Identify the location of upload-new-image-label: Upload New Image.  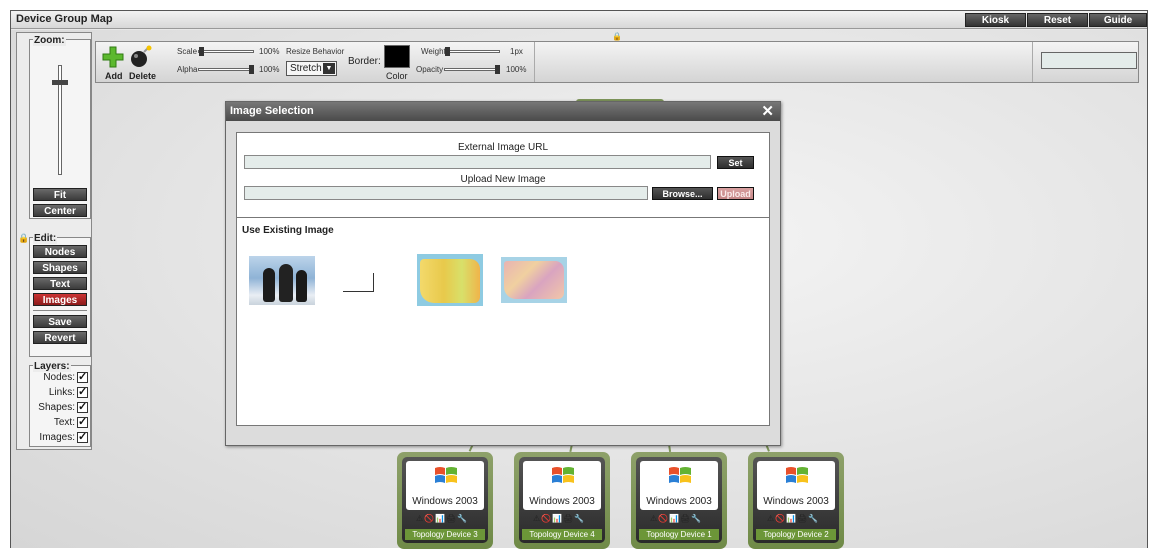
(503, 179).